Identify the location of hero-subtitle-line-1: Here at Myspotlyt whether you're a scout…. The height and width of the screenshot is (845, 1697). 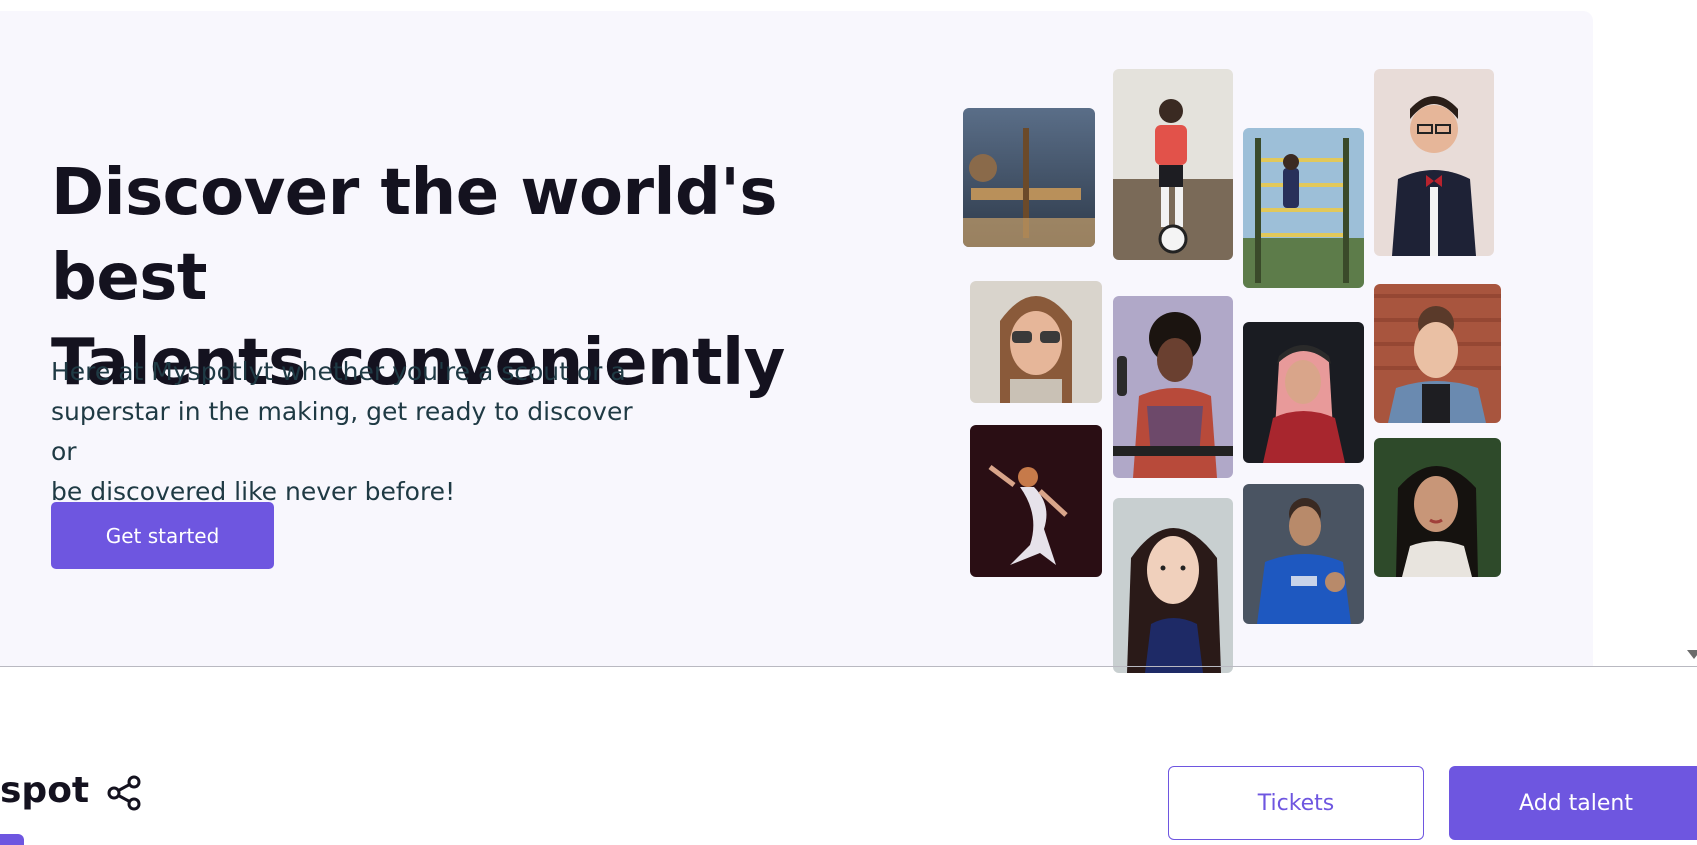
(338, 371).